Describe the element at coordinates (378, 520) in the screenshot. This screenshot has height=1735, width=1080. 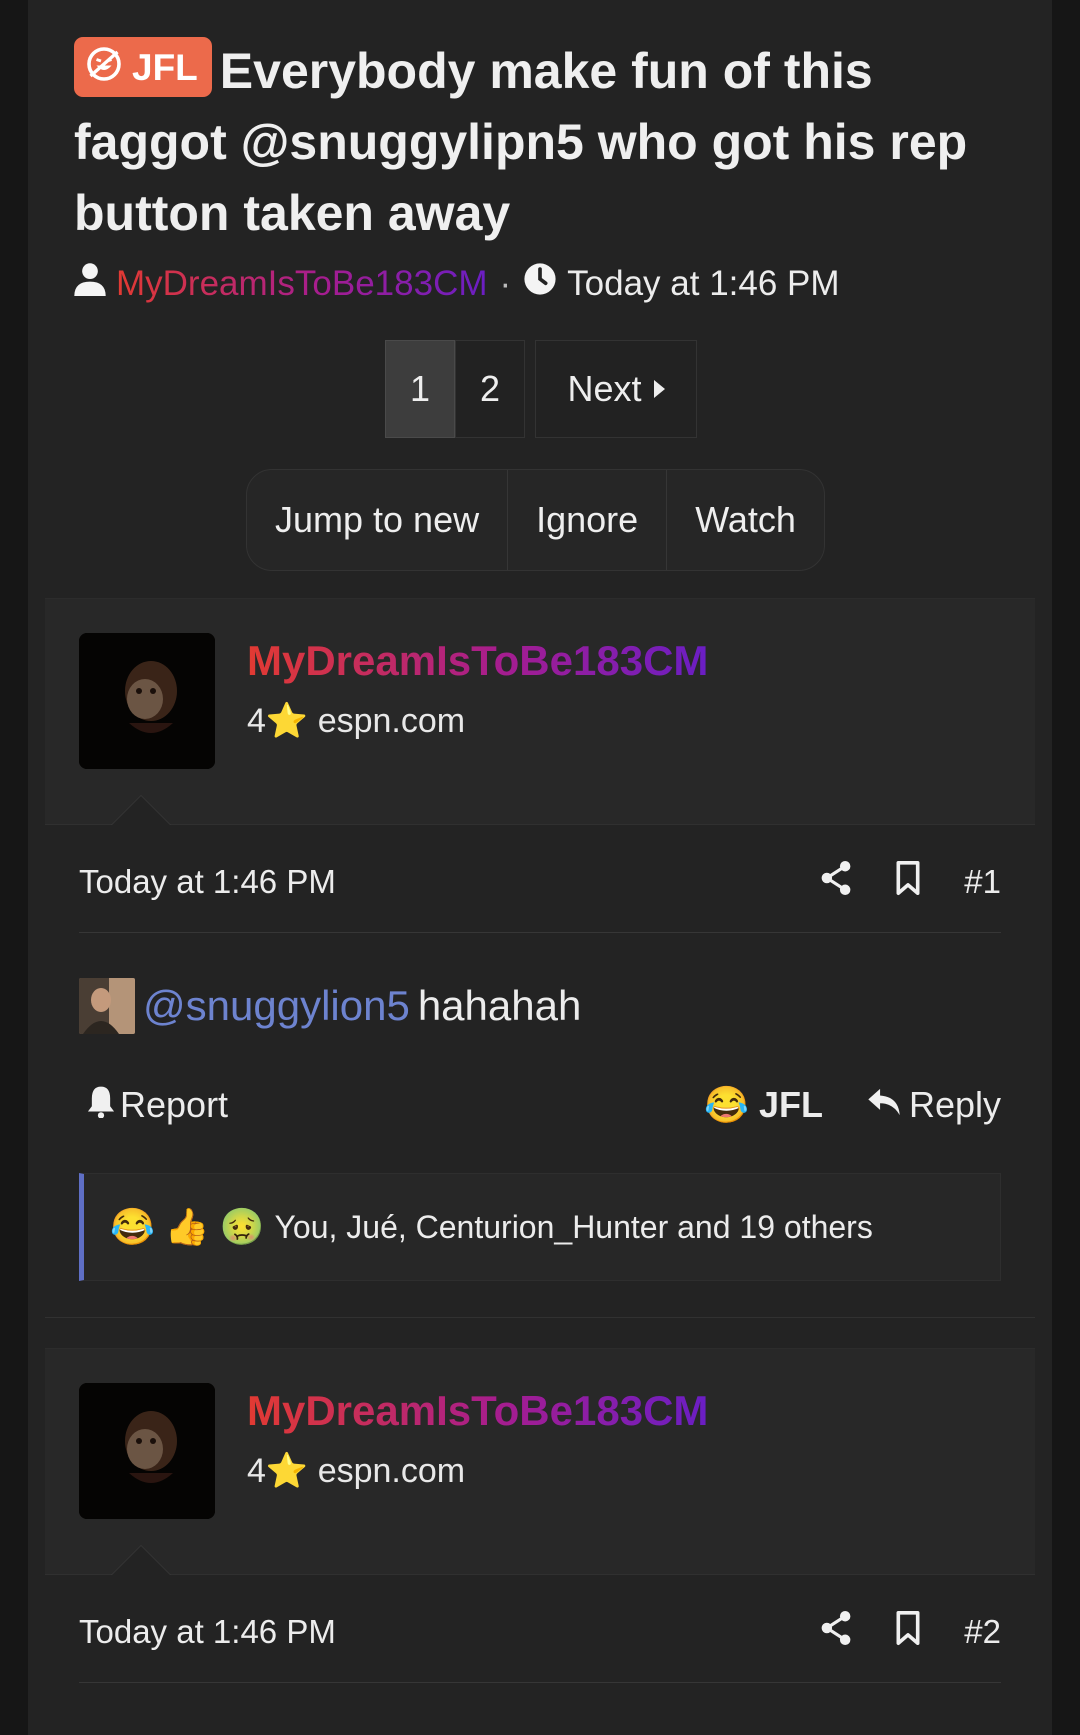
I see `jump-to-new-button: Jump to new` at that location.